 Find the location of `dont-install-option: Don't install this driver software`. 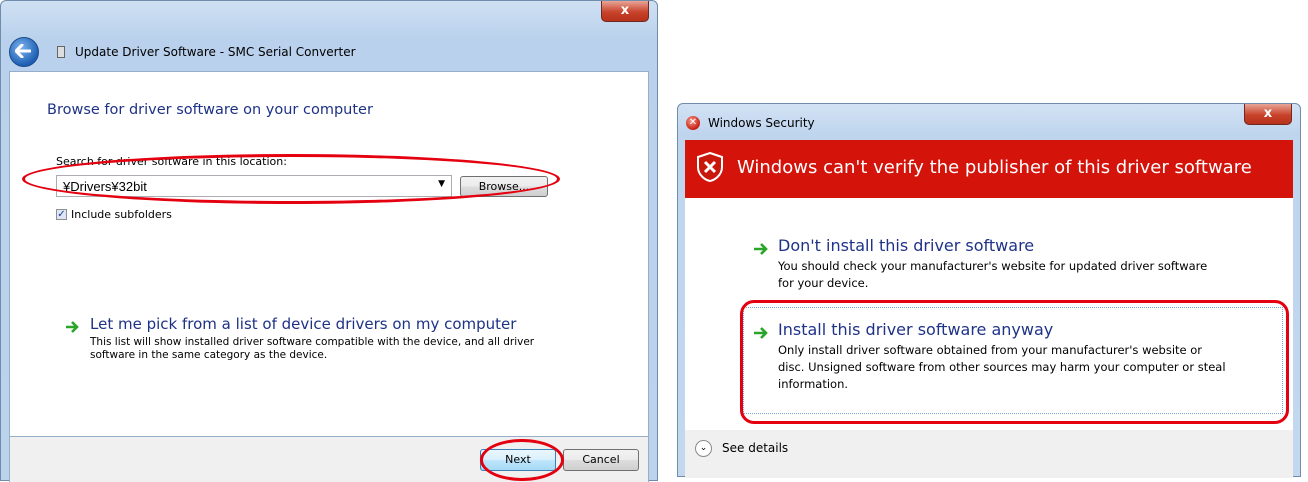

dont-install-option: Don't install this driver software is located at coordinates (906, 245).